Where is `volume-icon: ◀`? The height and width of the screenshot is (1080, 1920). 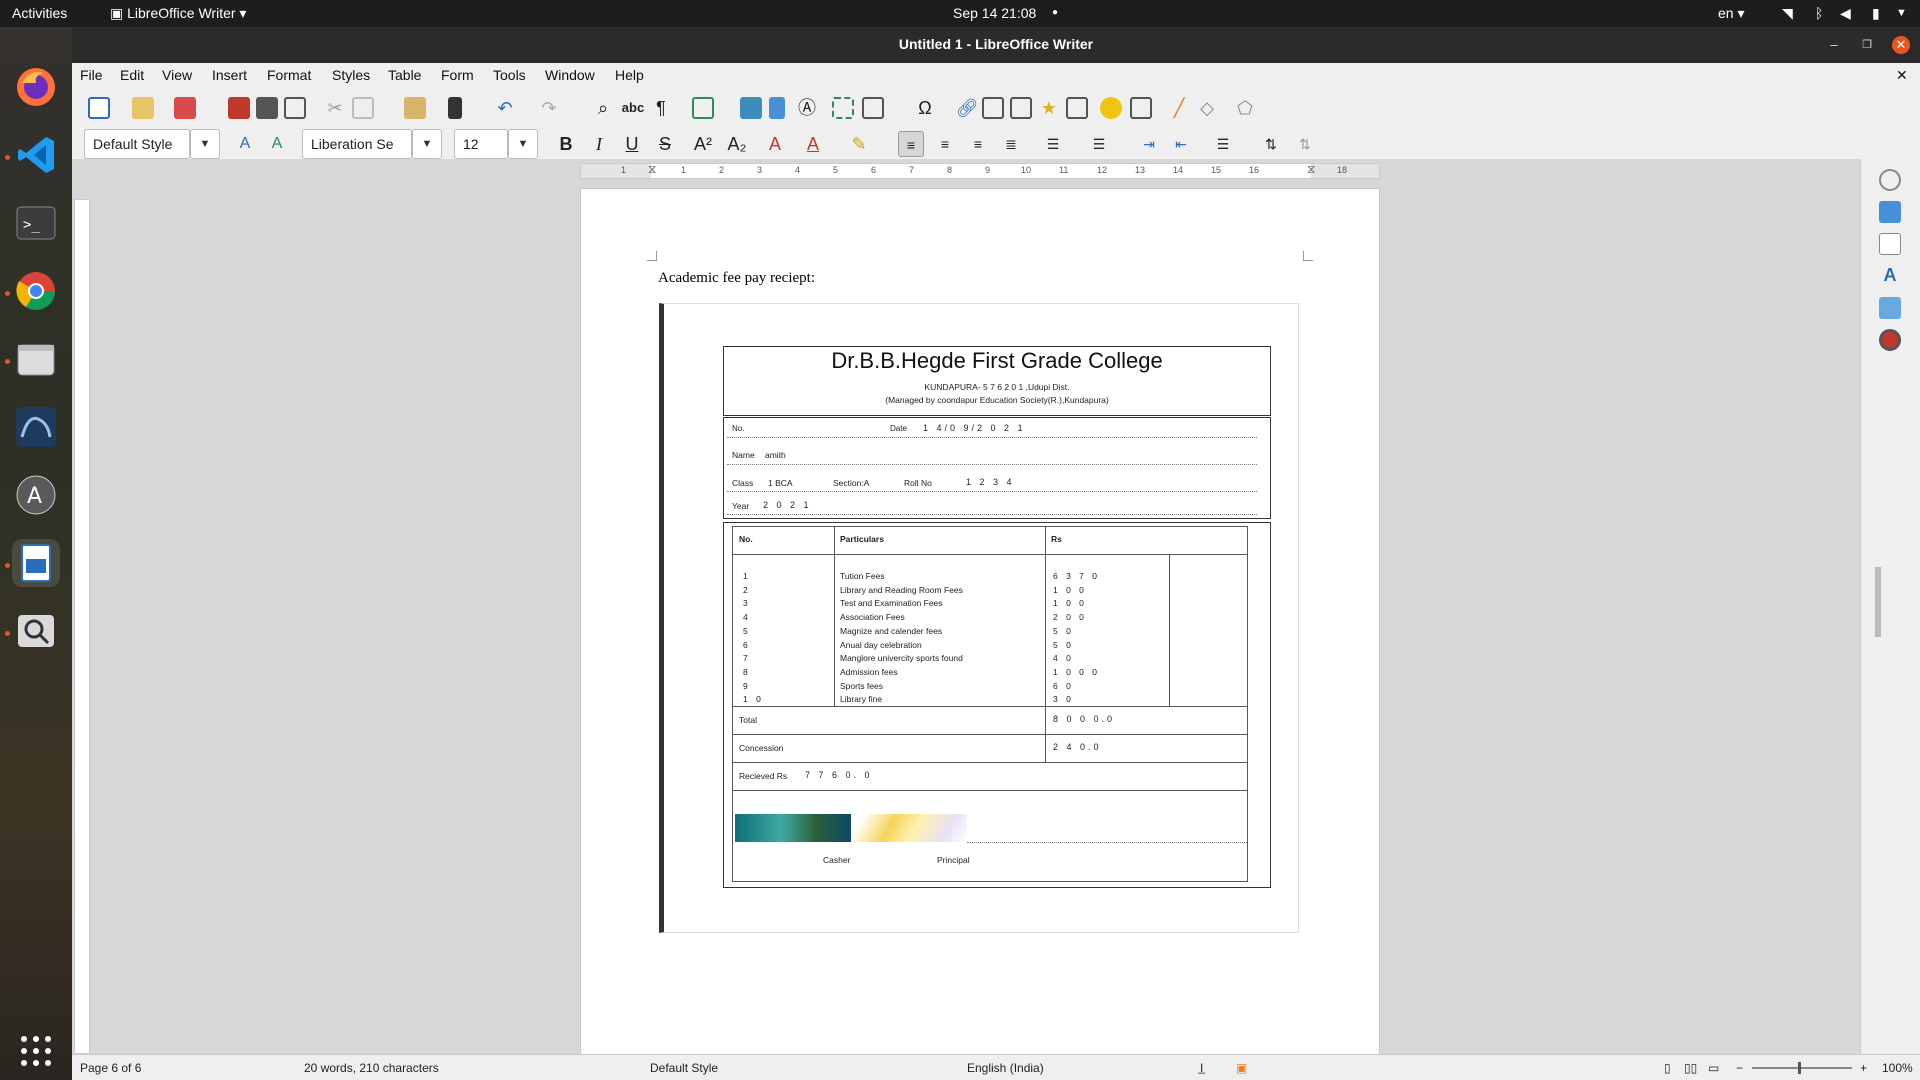 volume-icon: ◀ is located at coordinates (1845, 13).